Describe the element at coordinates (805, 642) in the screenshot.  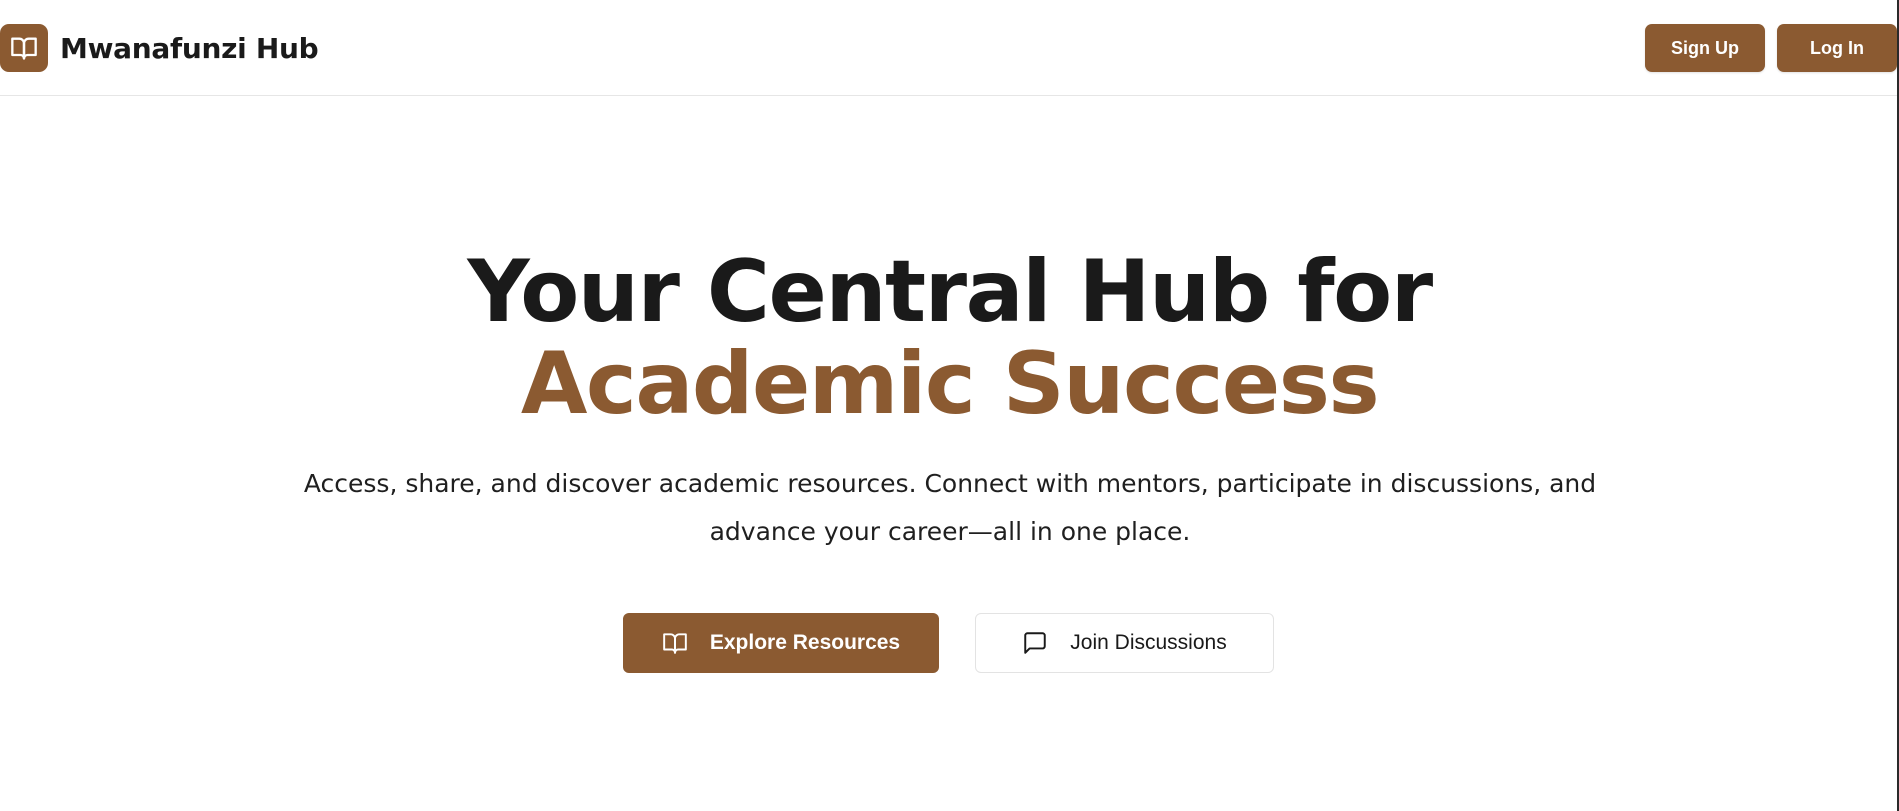
I see `explore-resources-label: Explore Resources` at that location.